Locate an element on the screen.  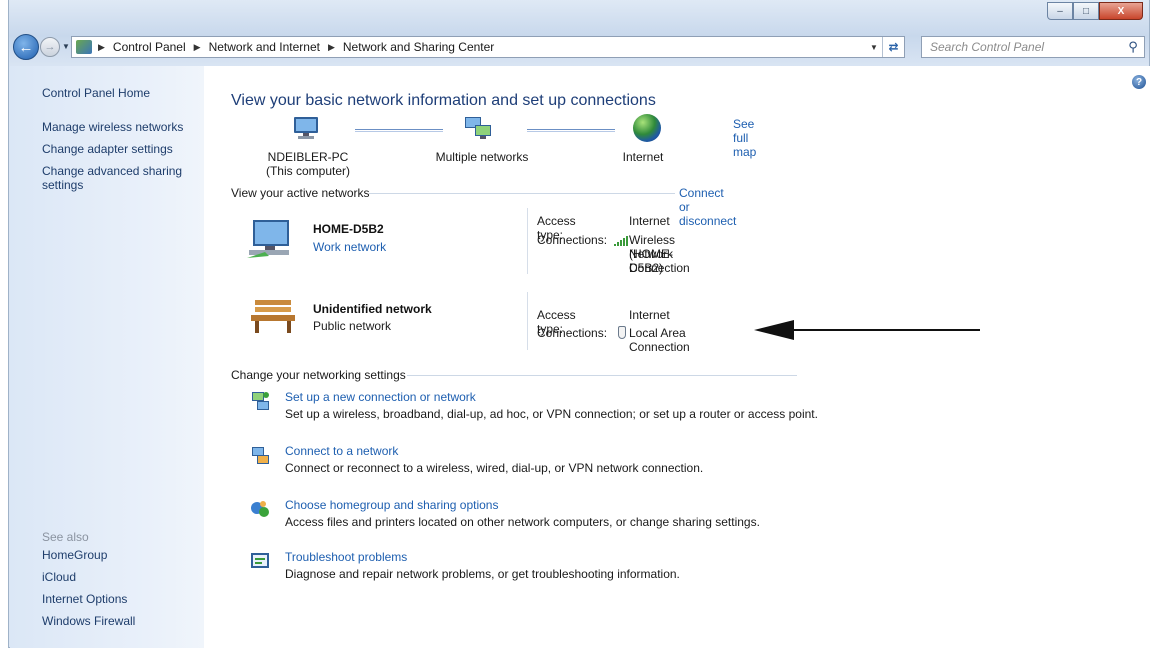
computer-name: NDEIBLER-PC is located at coordinates (308, 157).